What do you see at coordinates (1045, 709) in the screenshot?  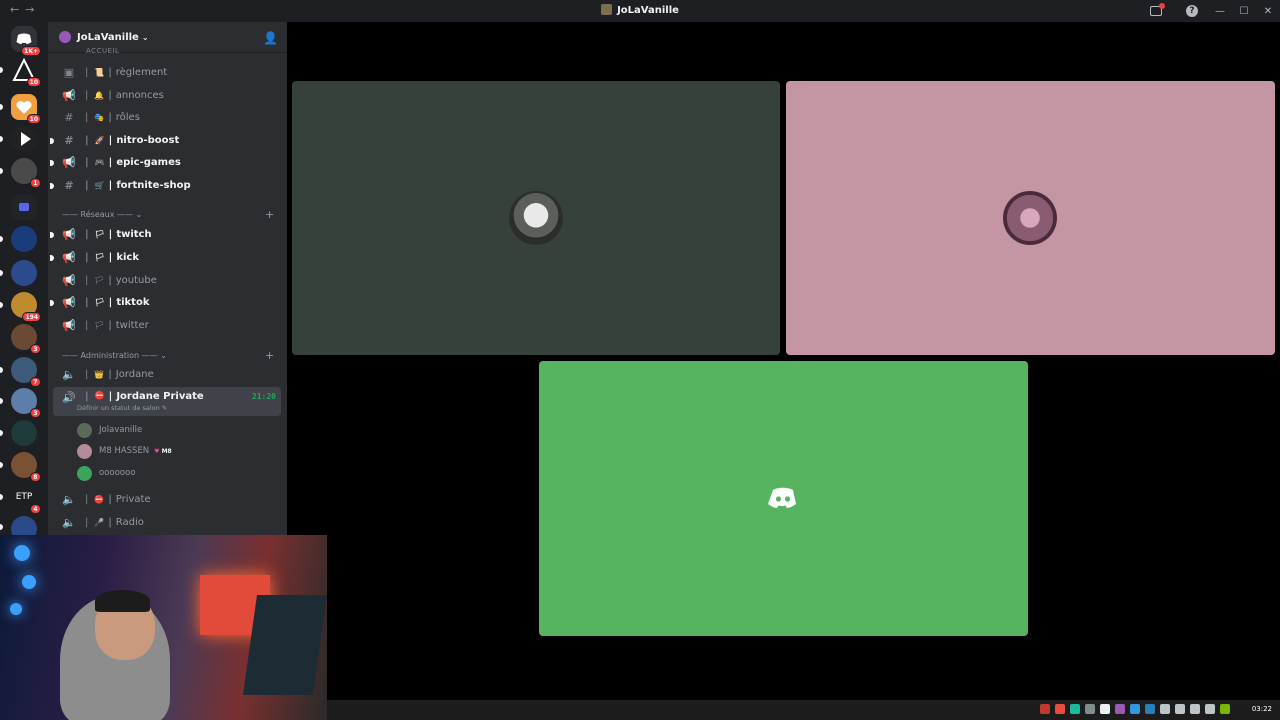 I see `mic-muted-icon` at bounding box center [1045, 709].